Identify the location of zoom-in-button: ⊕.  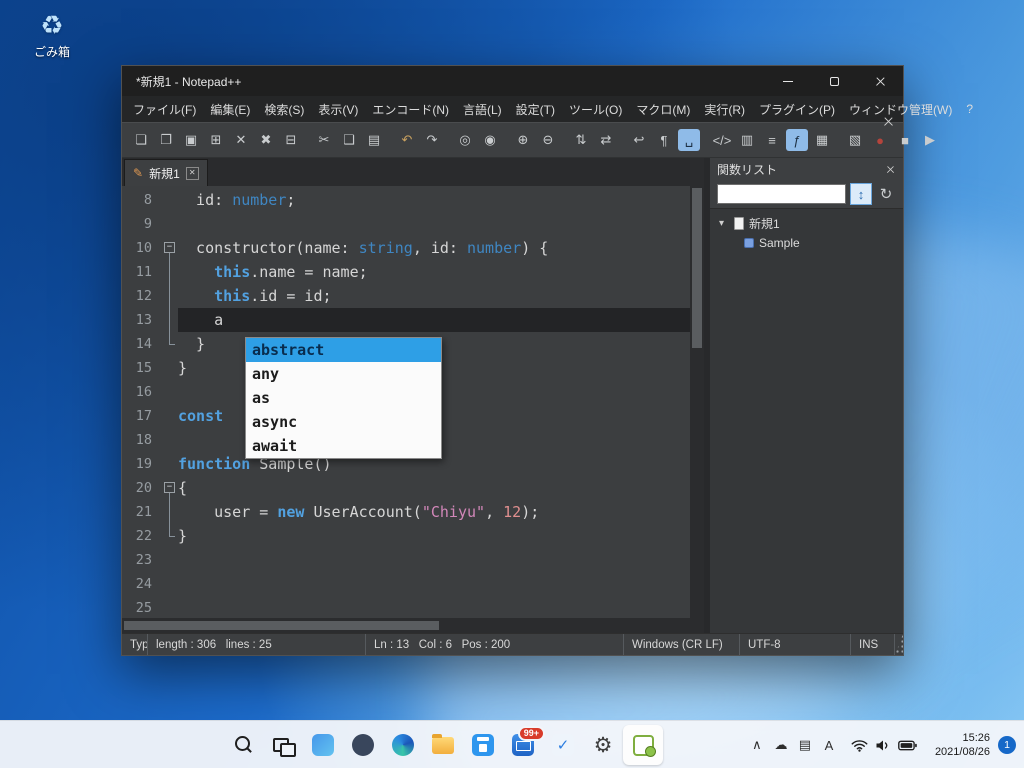
(523, 140).